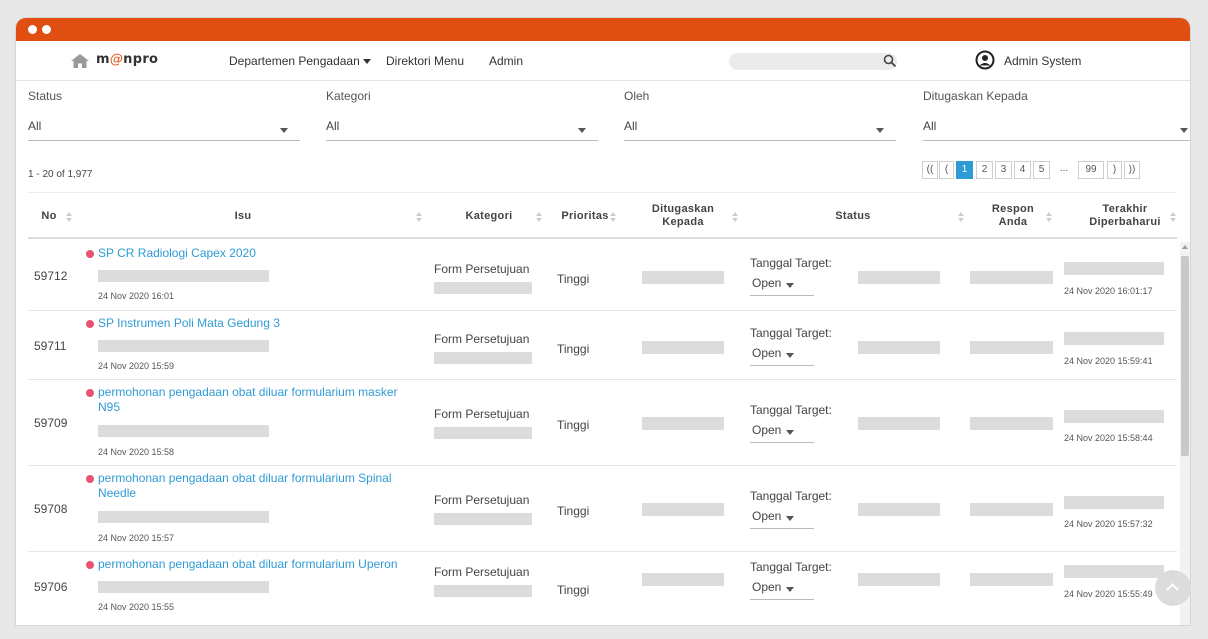  I want to click on scrollbar-thumb, so click(1185, 356).